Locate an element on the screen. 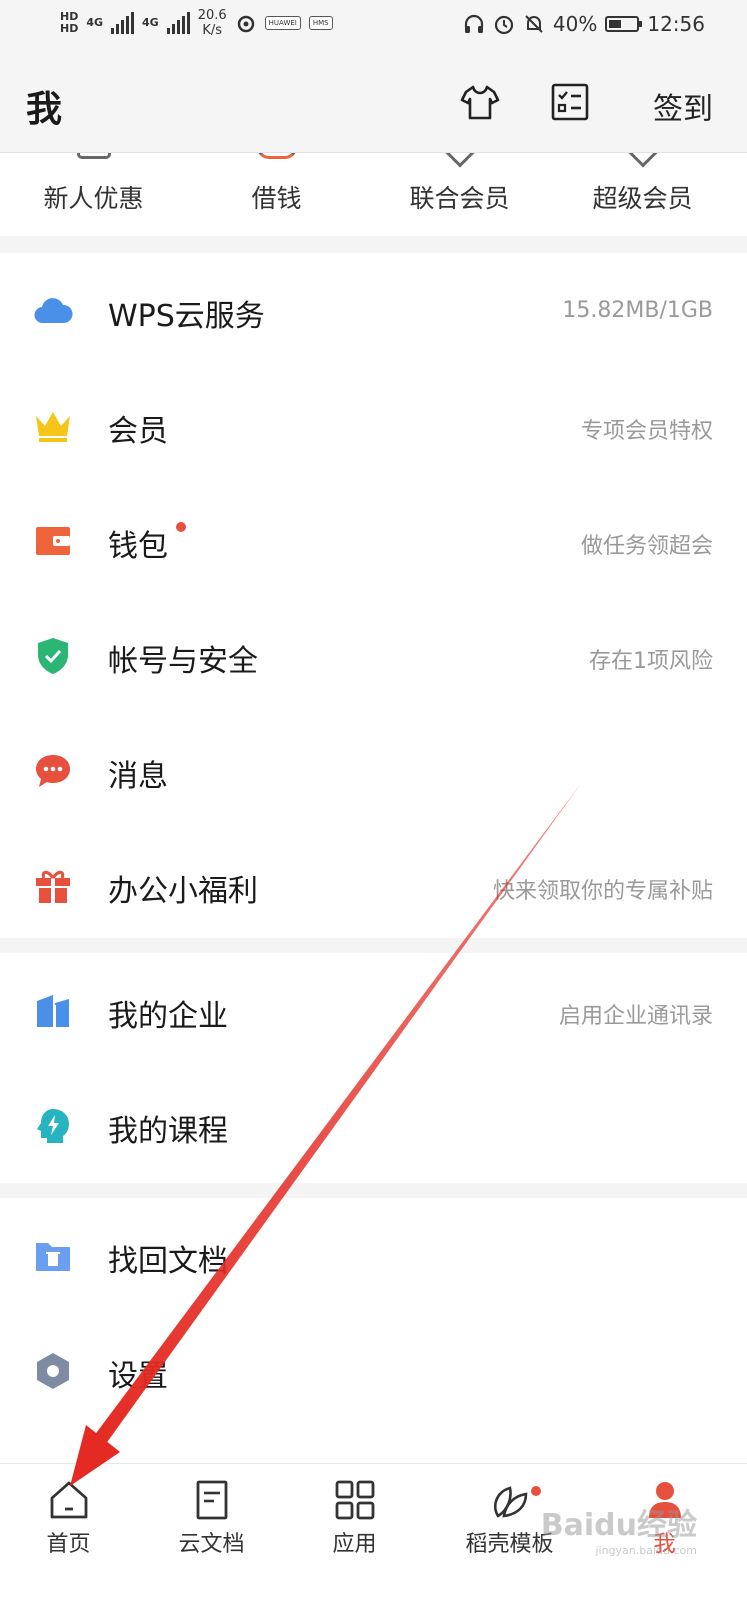  menu-row-membership: 会员 专项会员特权 is located at coordinates (373, 425).